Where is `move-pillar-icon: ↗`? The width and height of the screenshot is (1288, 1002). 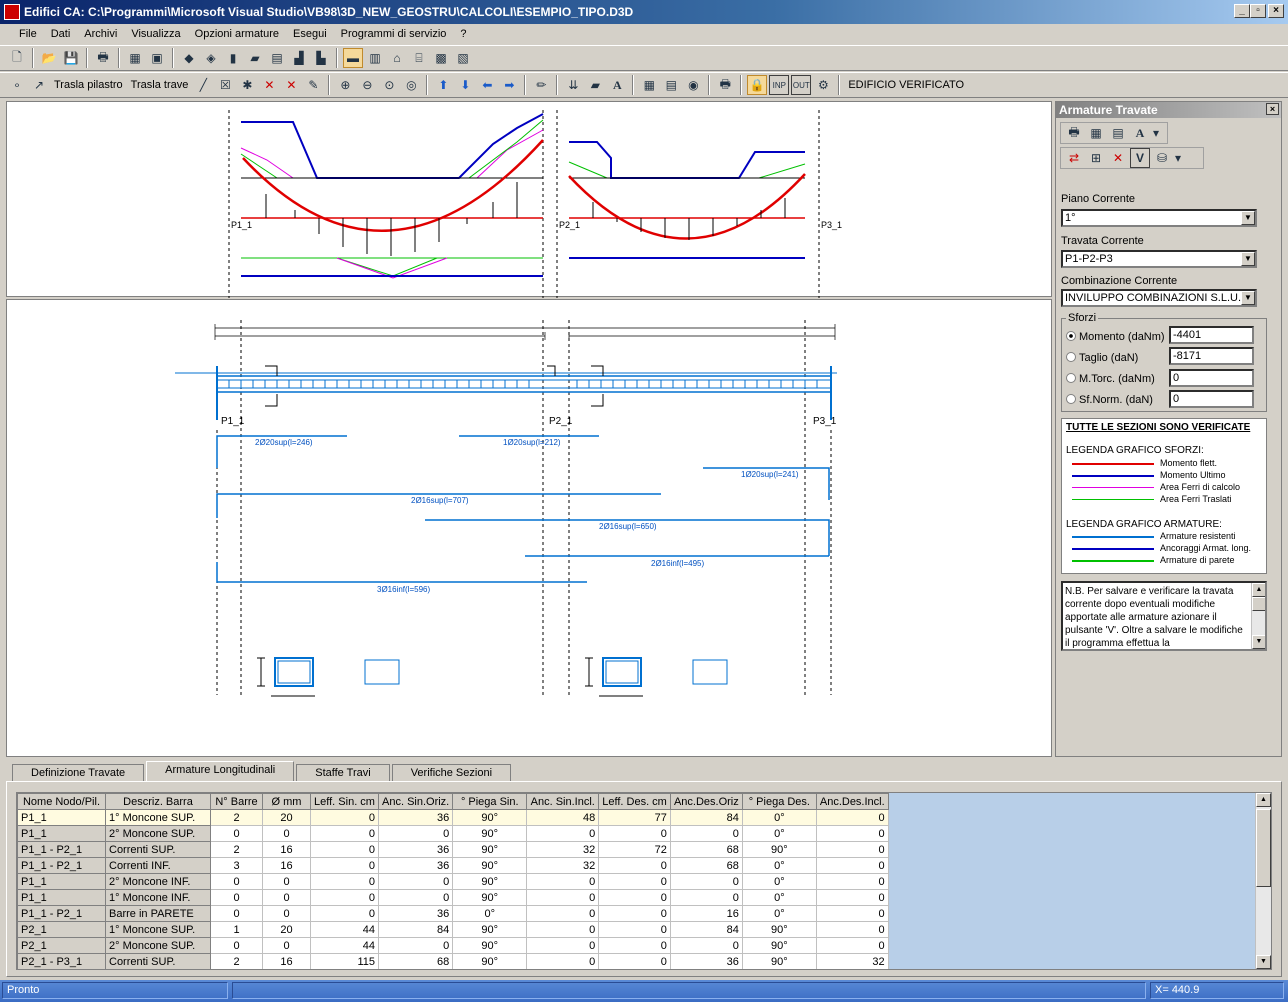 move-pillar-icon: ↗ is located at coordinates (39, 85).